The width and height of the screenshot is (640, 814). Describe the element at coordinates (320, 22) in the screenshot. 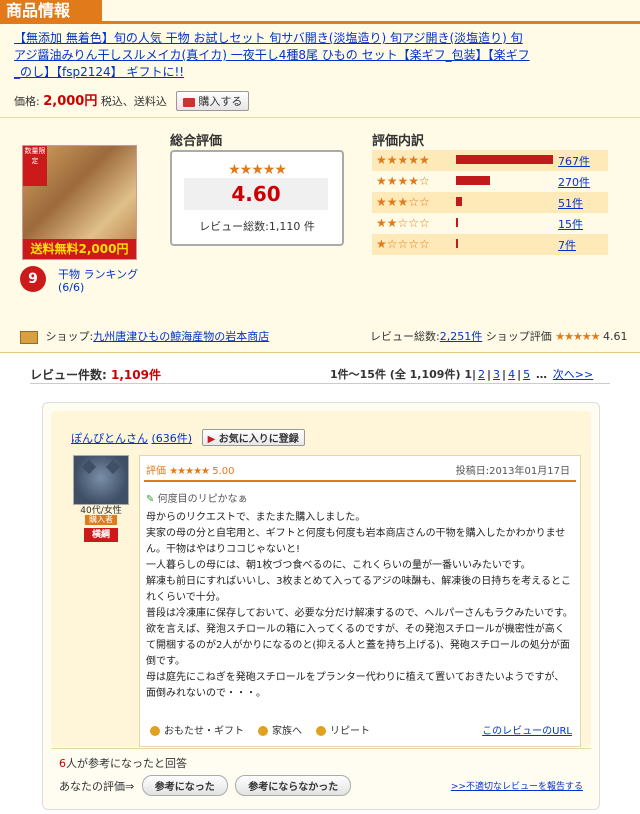

I see `header-divider` at that location.